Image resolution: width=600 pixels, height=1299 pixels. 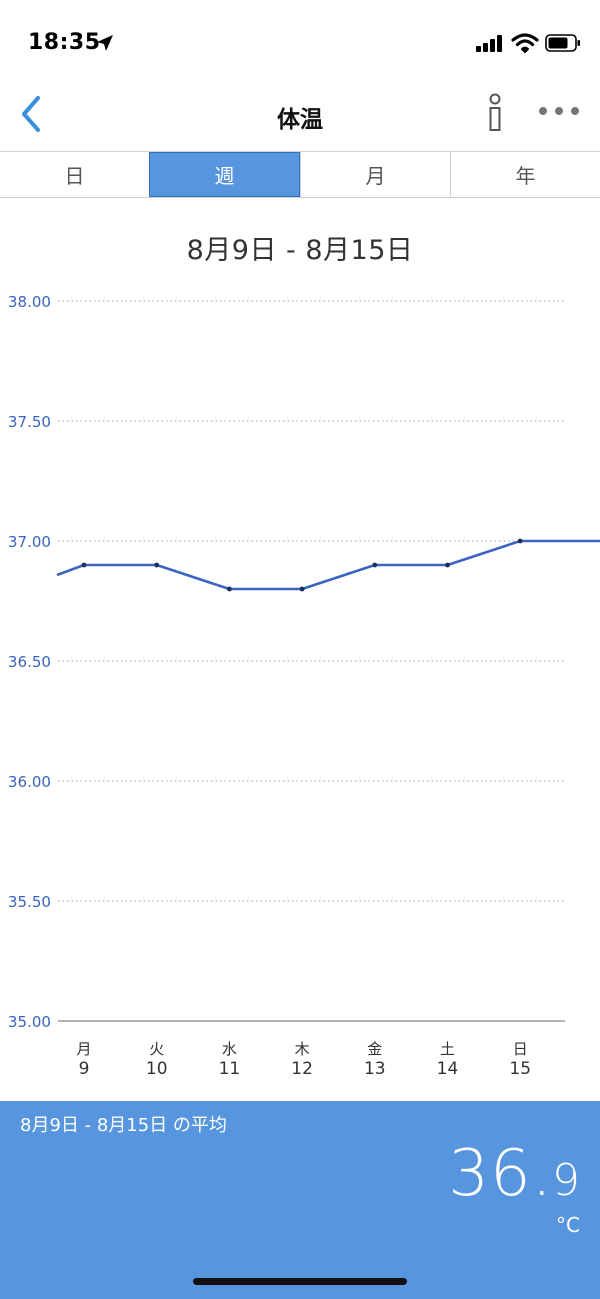 What do you see at coordinates (157, 1069) in the screenshot?
I see `x-tick-day: 10` at bounding box center [157, 1069].